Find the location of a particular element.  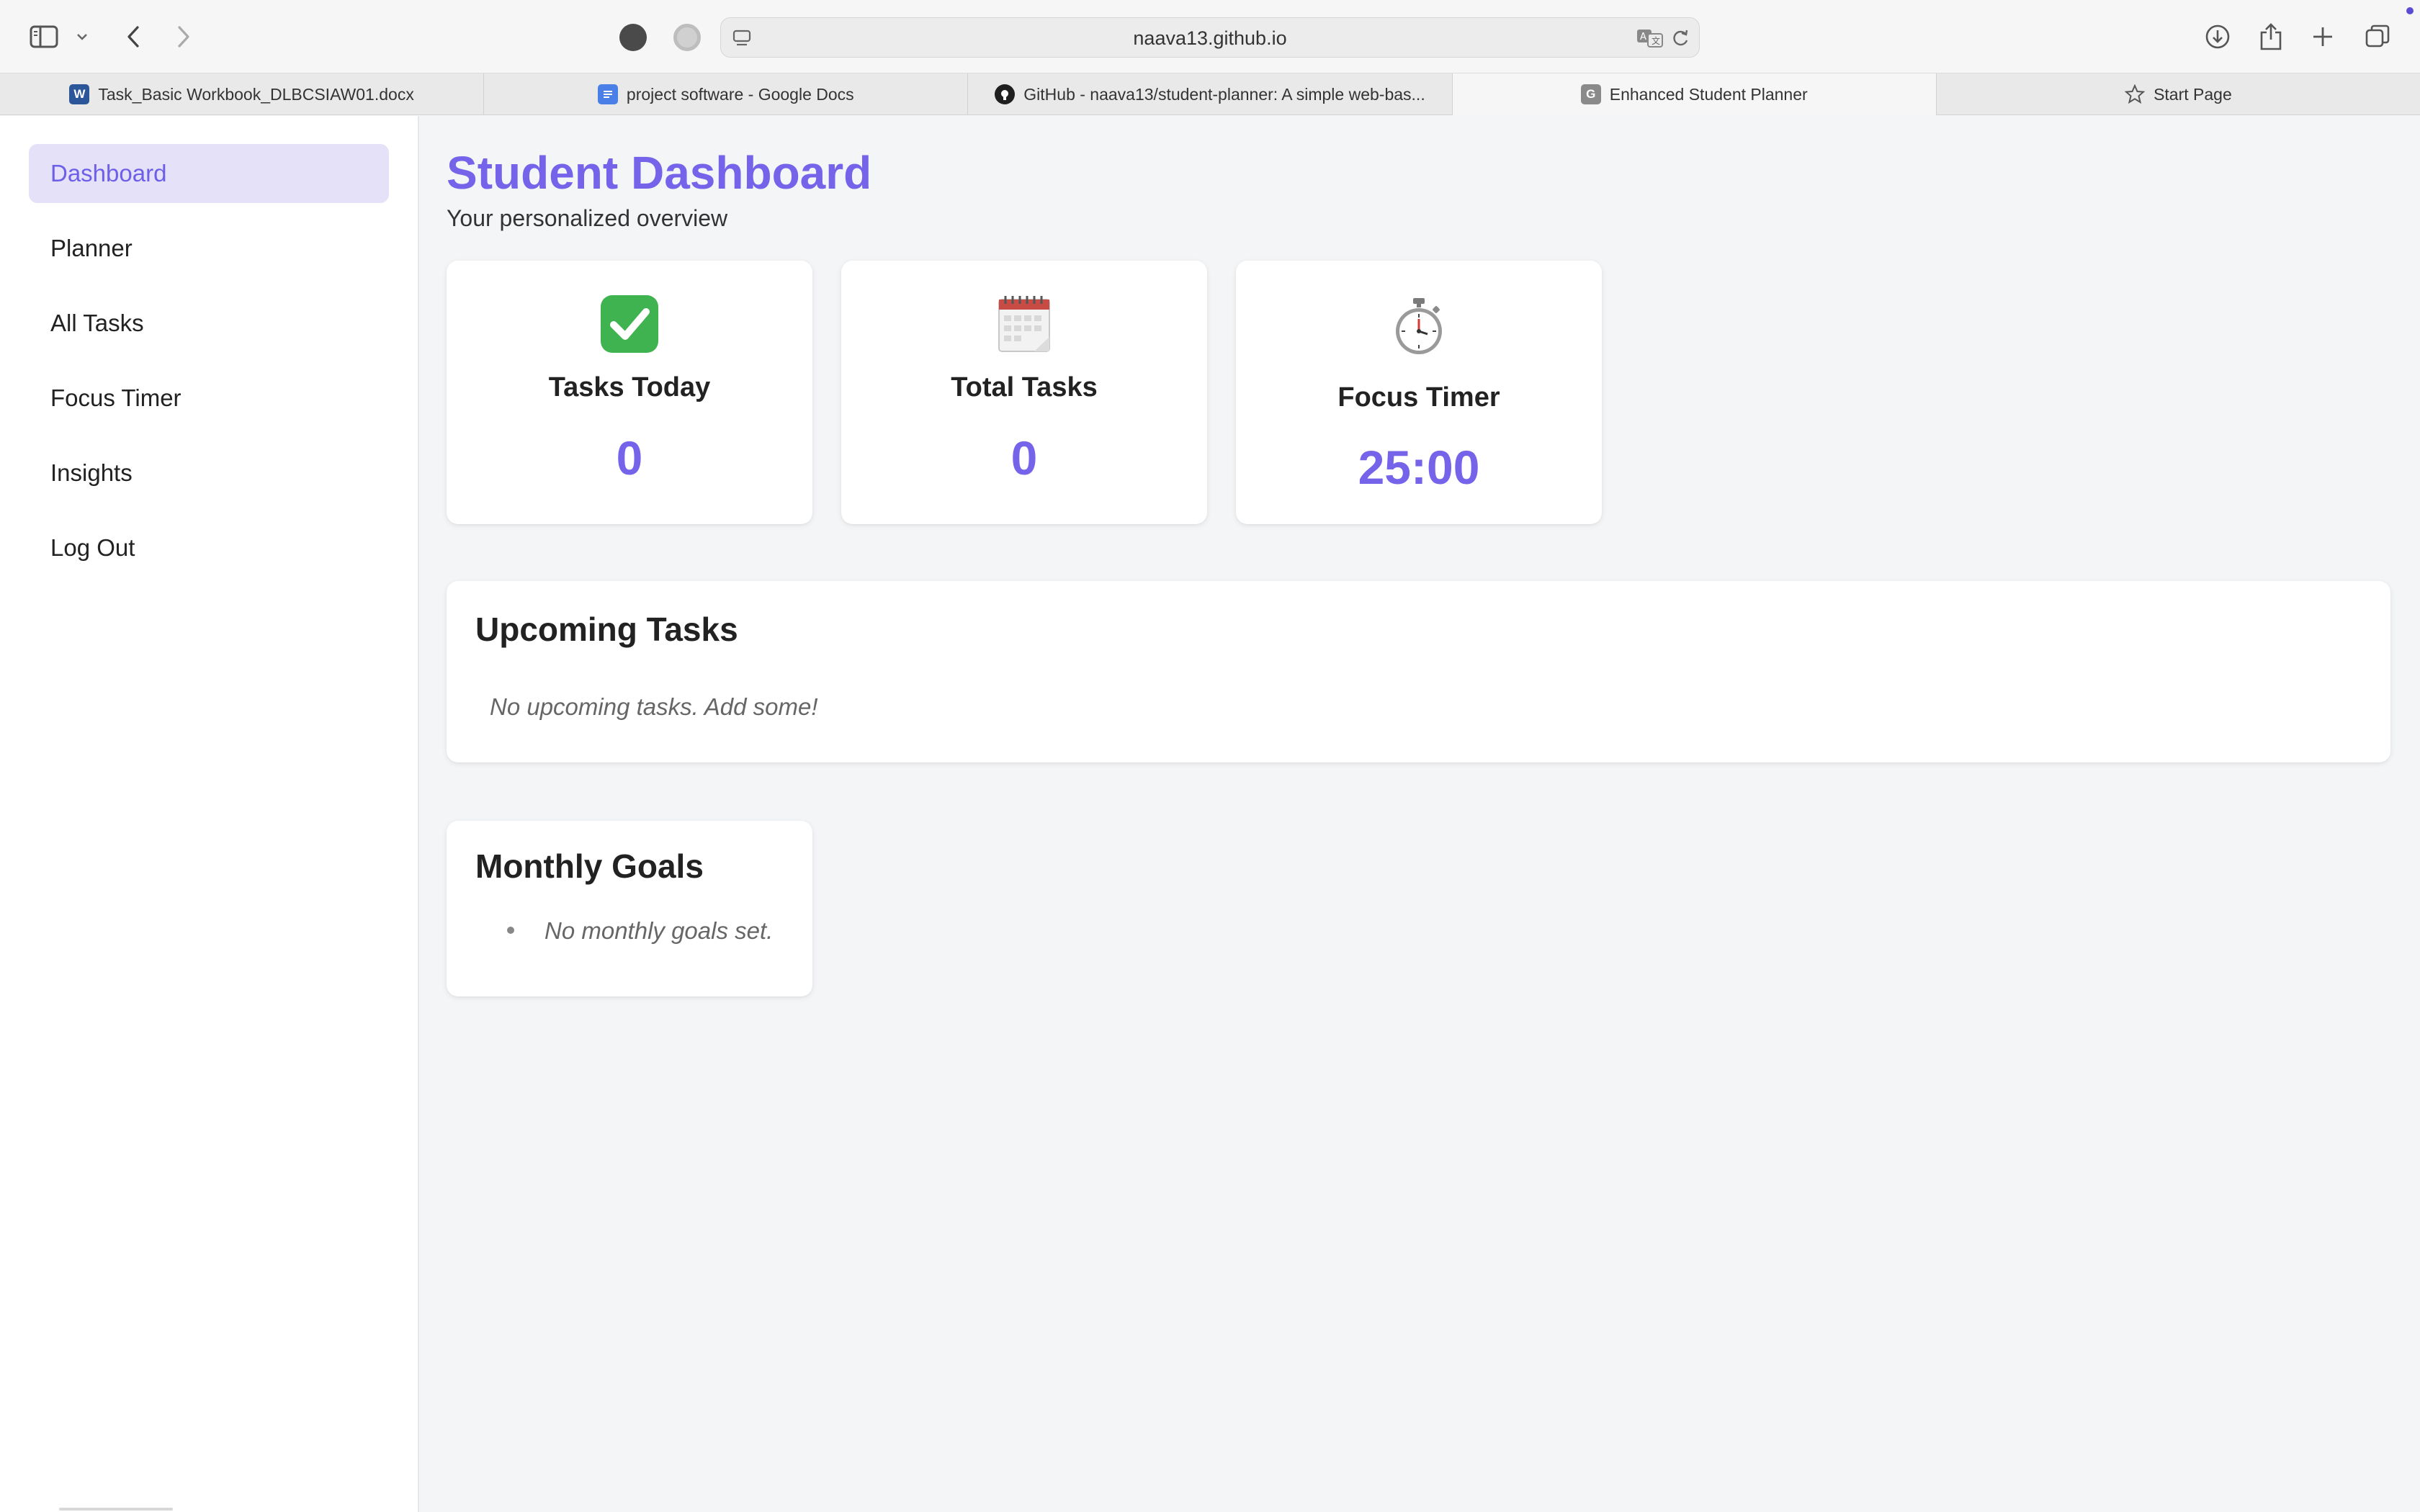

google-docs-icon is located at coordinates (607, 94).